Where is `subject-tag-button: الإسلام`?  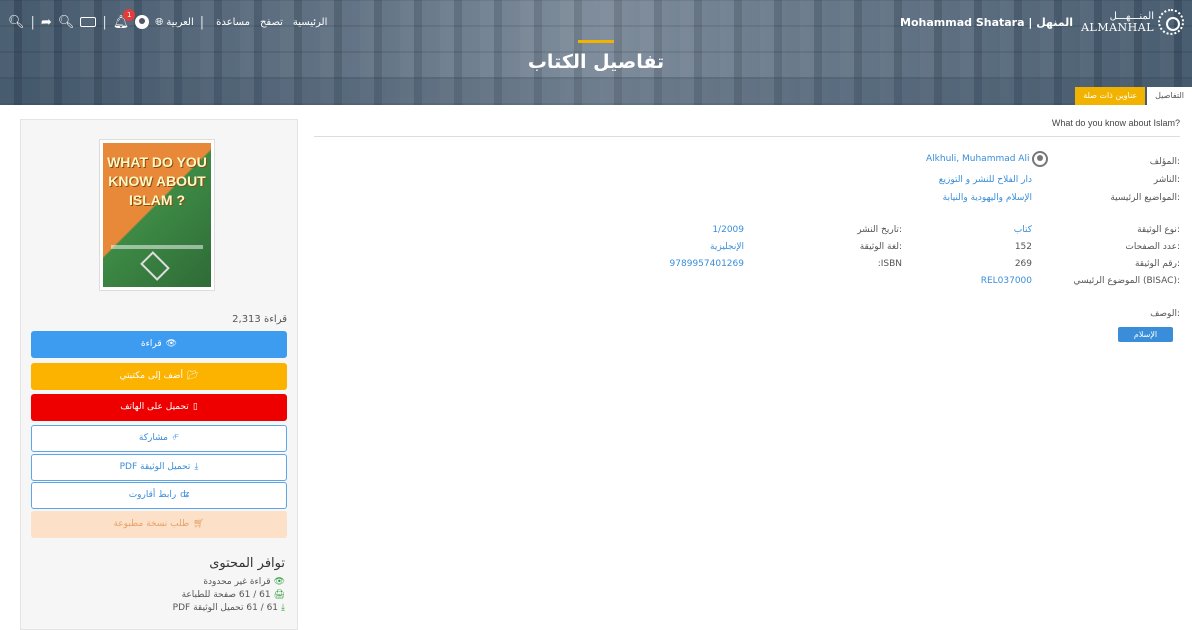 subject-tag-button: الإسلام is located at coordinates (1145, 334).